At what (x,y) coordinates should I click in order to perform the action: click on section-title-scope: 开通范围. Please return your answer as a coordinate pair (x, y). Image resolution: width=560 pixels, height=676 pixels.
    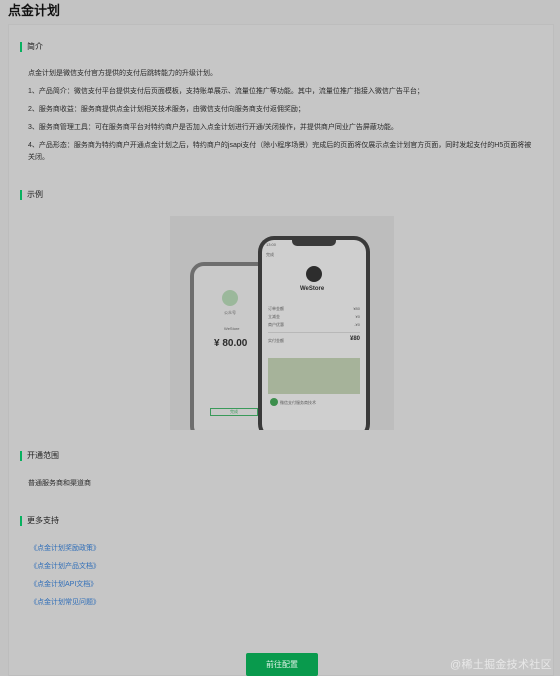
    Looking at the image, I should click on (39, 456).